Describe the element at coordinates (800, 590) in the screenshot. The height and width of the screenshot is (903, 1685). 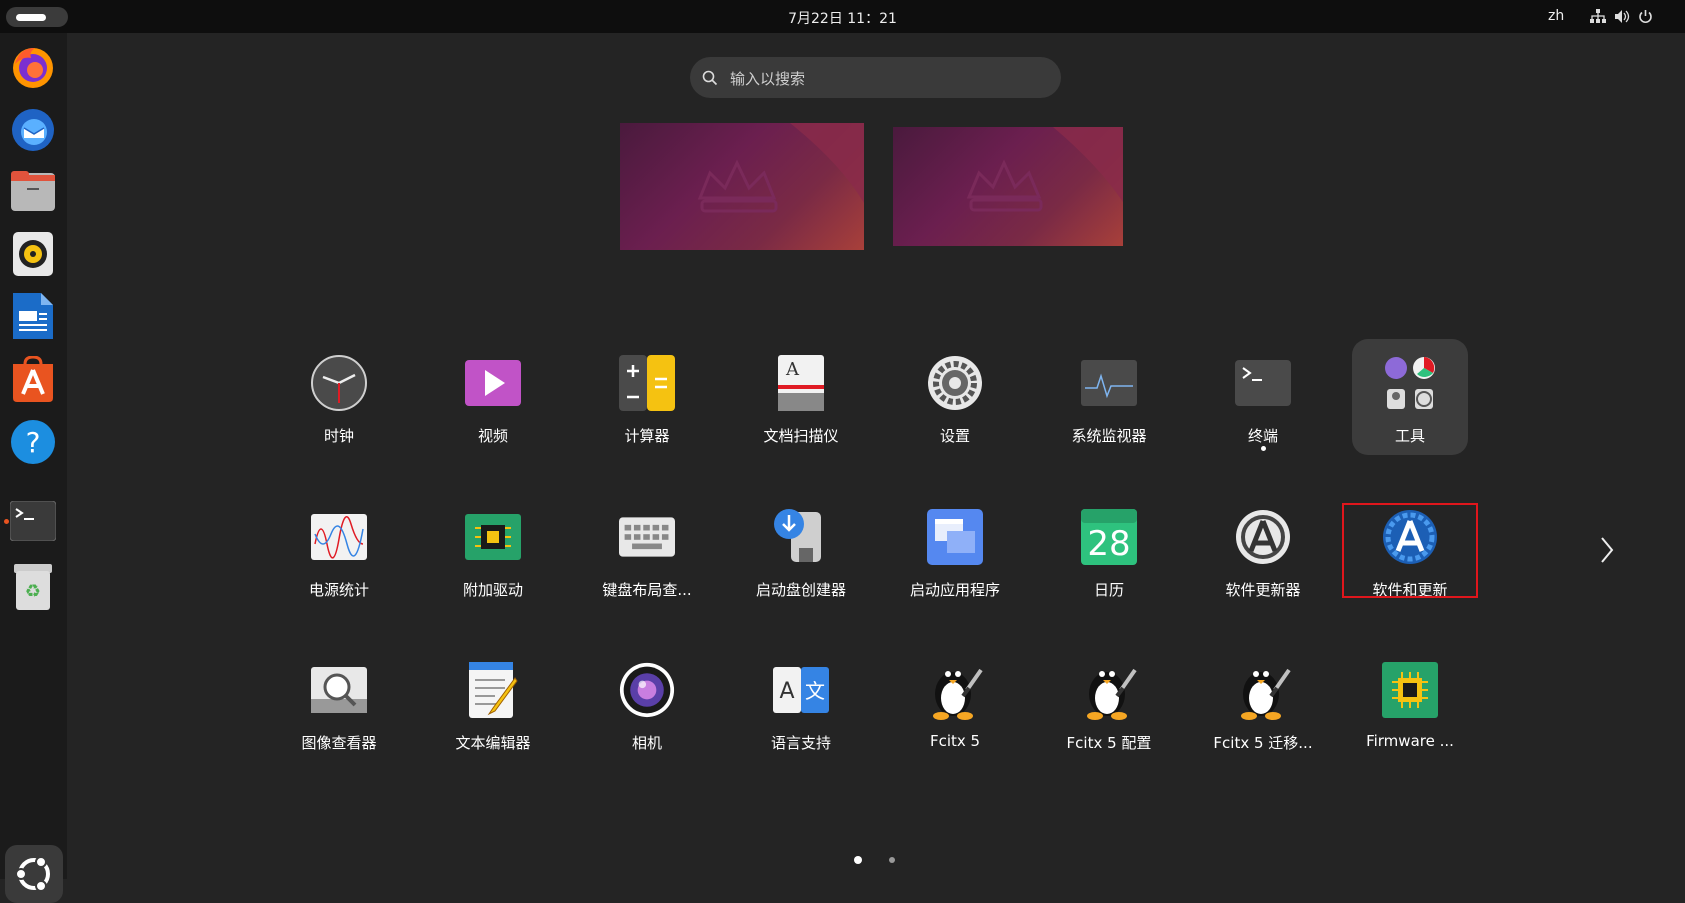
I see `app-label: 启动盘创建器` at that location.